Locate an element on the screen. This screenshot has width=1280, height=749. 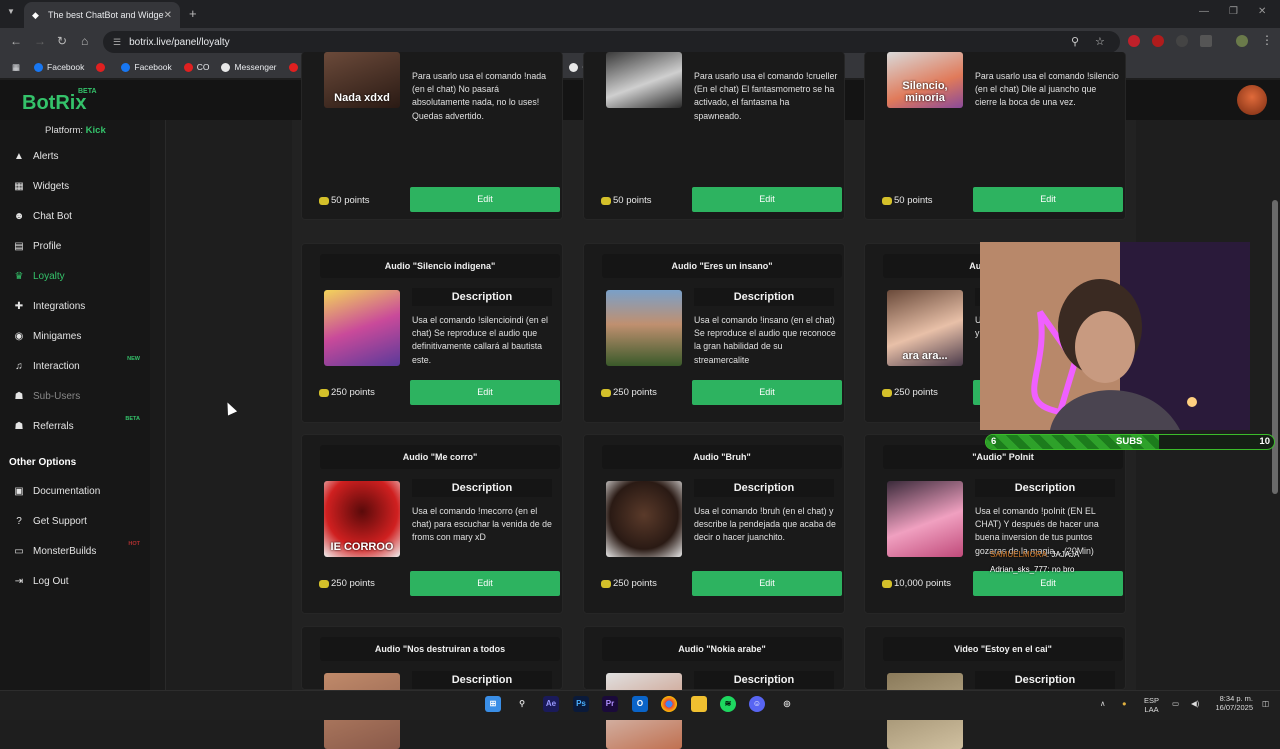
user-avatar is located at coordinates (1252, 100).